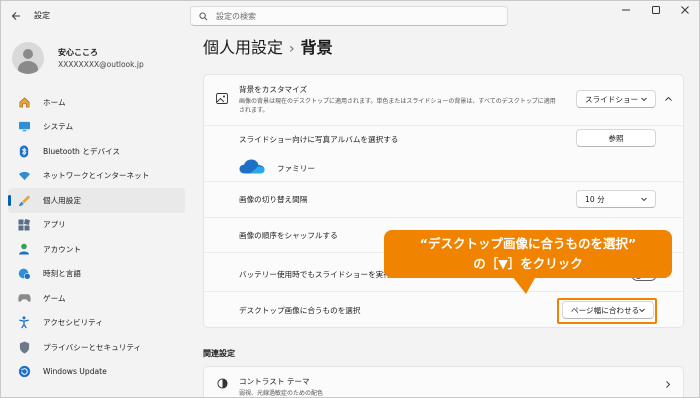 The height and width of the screenshot is (398, 700). I want to click on browse-button-label: 参照, so click(616, 138).